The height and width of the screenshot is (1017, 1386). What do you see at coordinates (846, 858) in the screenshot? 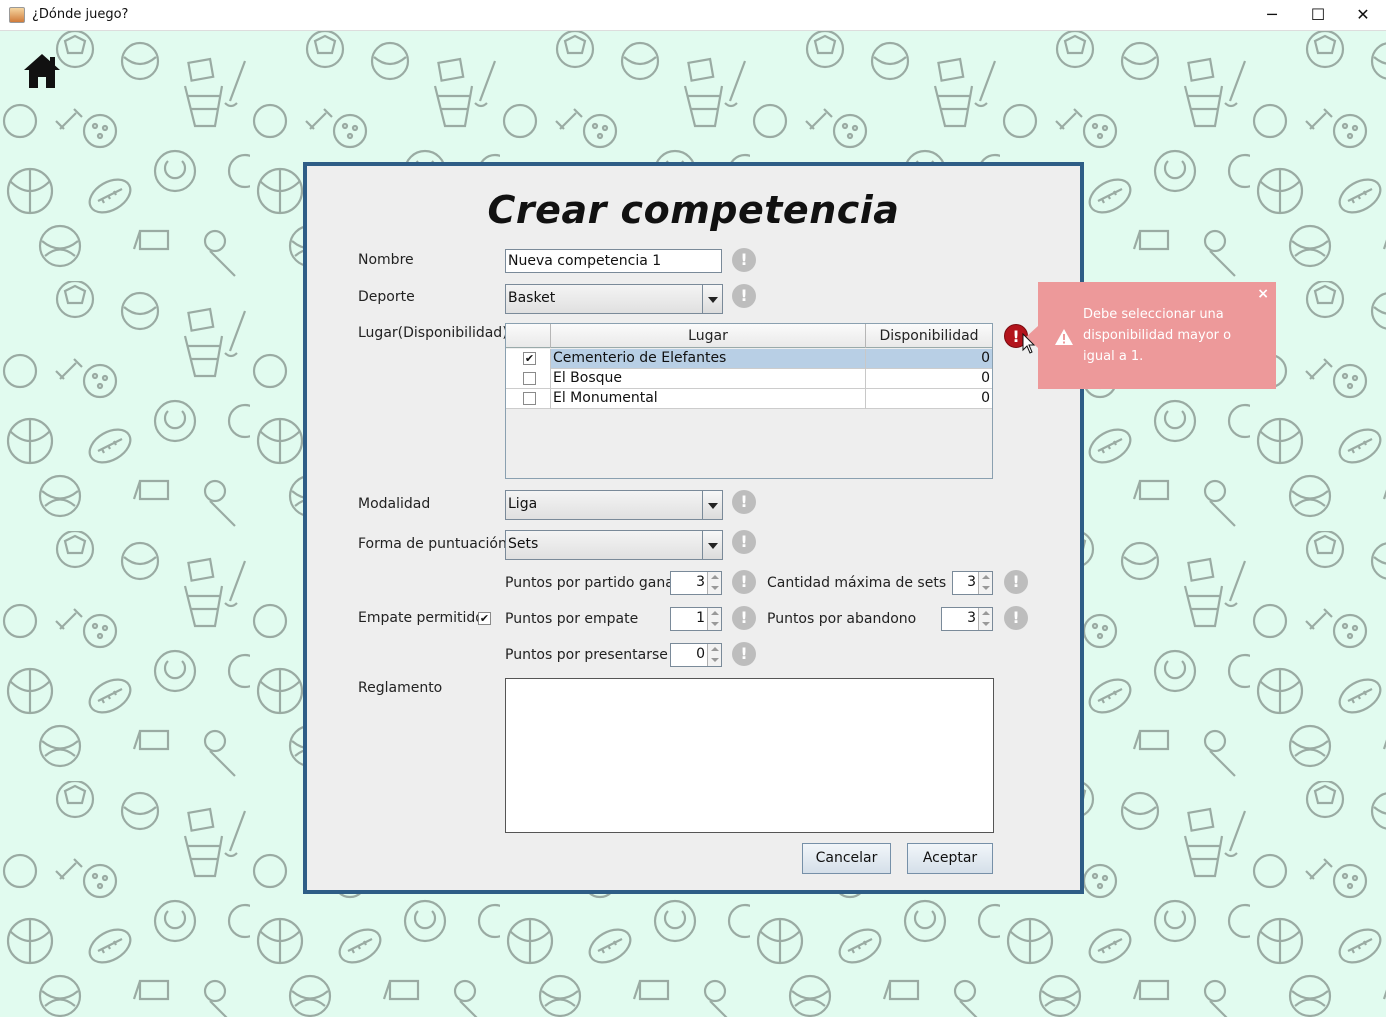
I see `cancel-button: Cancelar` at bounding box center [846, 858].